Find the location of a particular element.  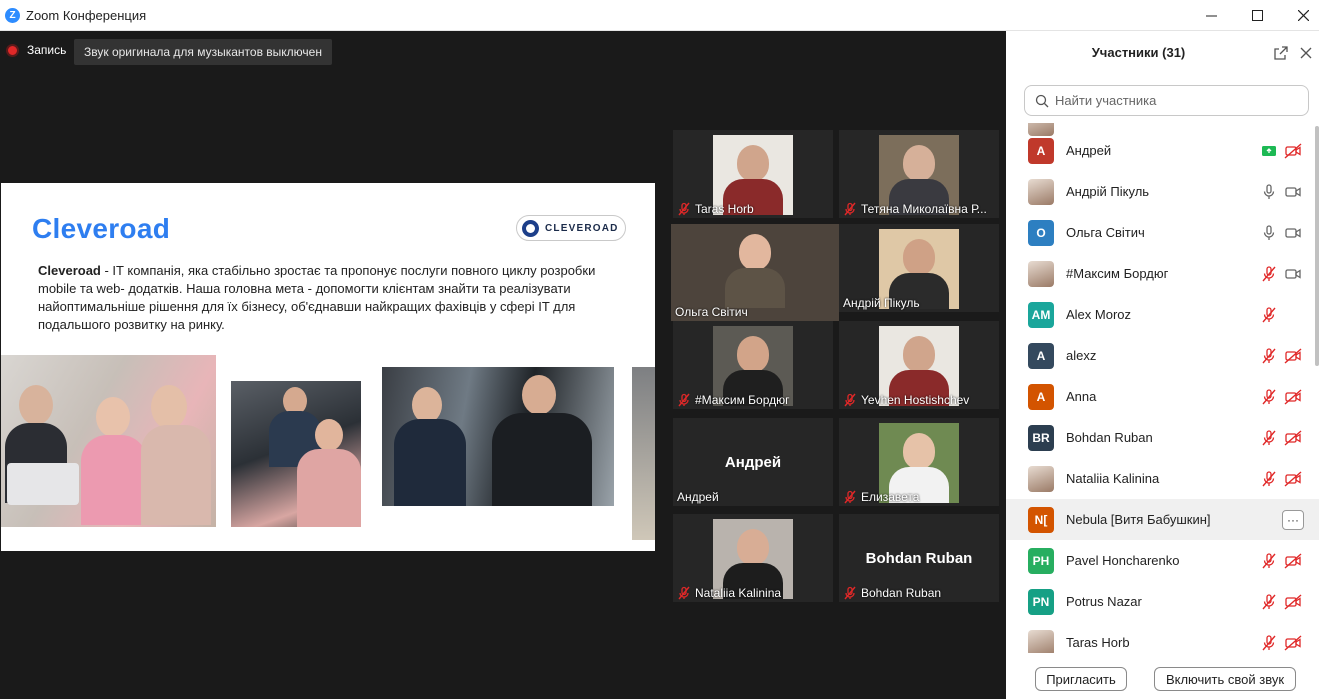

participant-name-large: Андрей is located at coordinates (753, 462).